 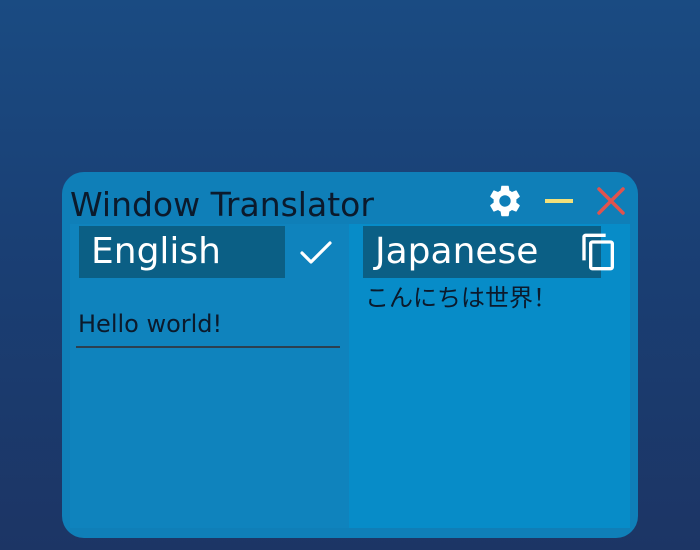 I want to click on translate-confirm-button, so click(x=316, y=252).